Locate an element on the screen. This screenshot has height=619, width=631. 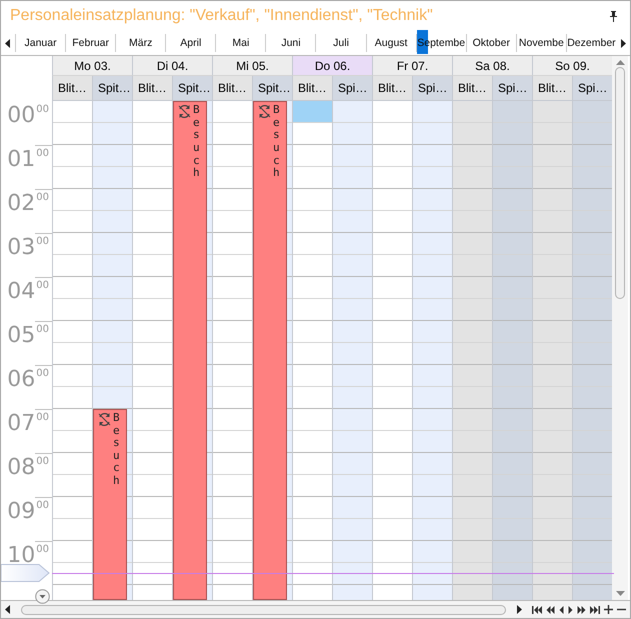
month-tab: Mai is located at coordinates (240, 43).